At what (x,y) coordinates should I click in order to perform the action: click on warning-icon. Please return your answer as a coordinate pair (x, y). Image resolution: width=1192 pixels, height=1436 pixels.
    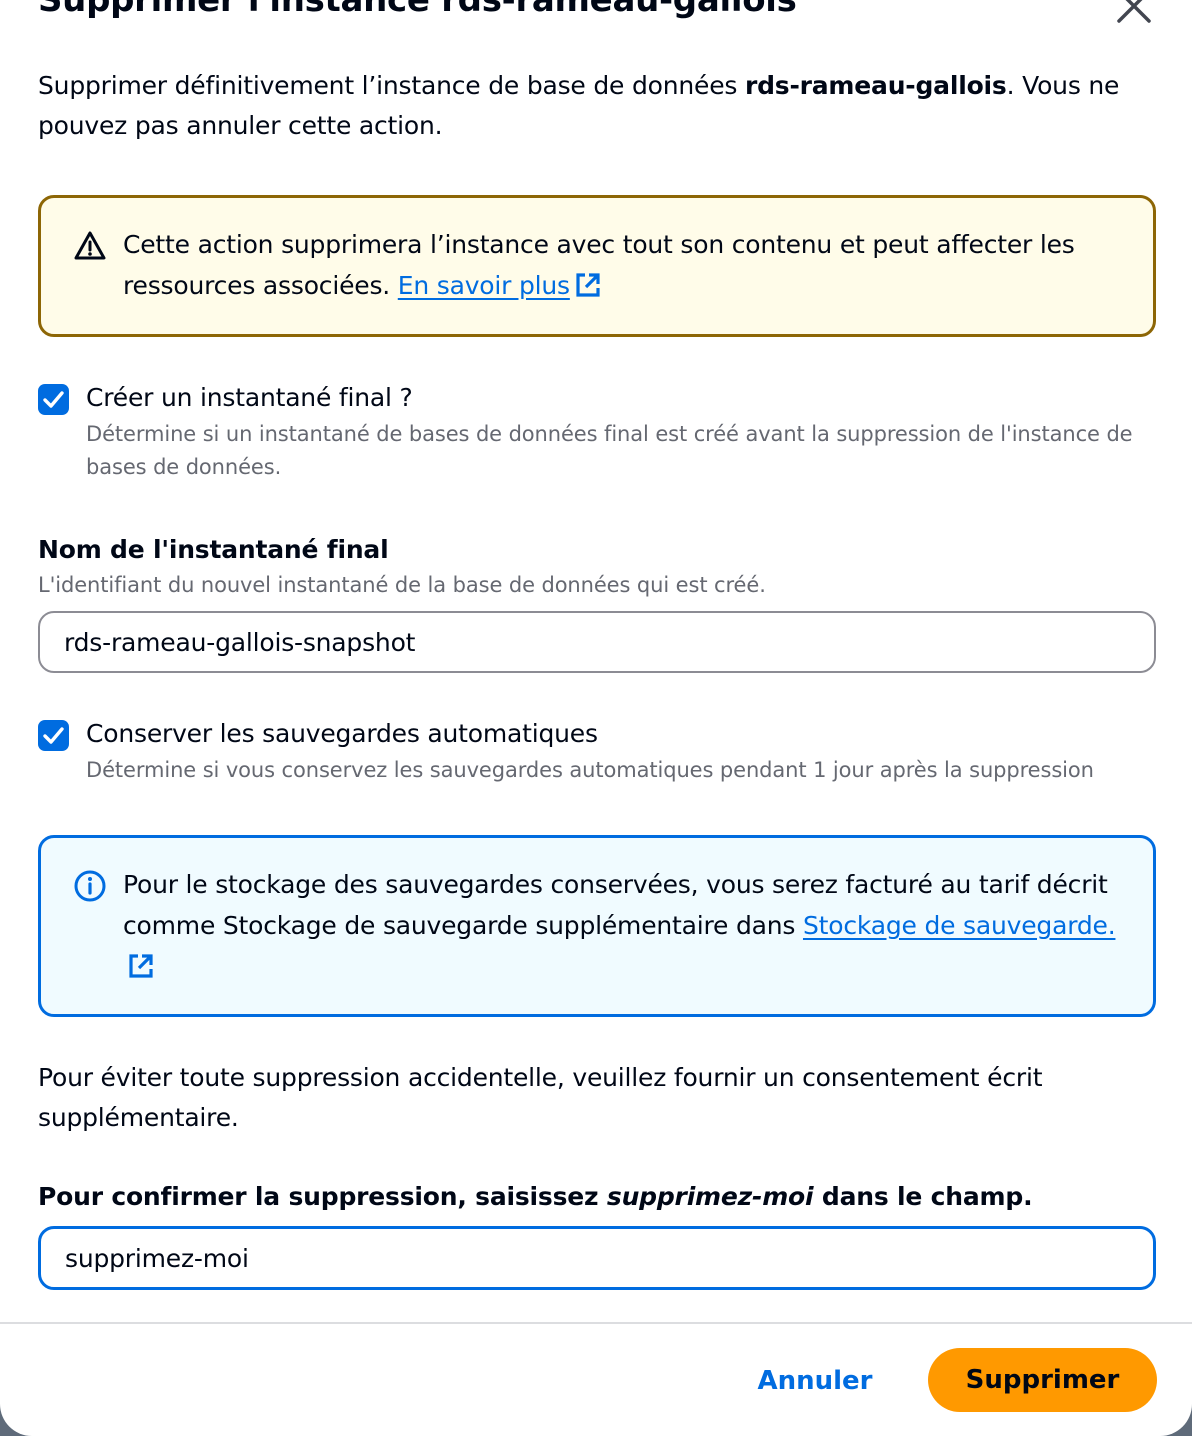
    Looking at the image, I should click on (90, 245).